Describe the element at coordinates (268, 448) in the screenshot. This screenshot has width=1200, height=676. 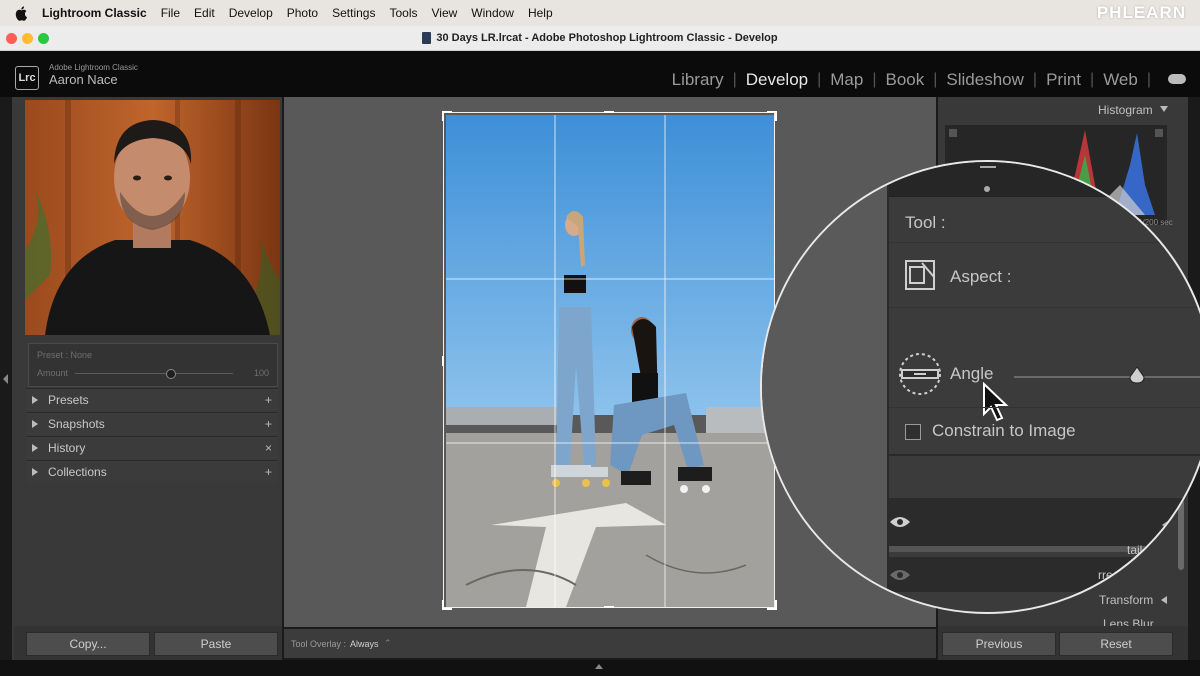
I see `clear-history-icon: ×` at that location.